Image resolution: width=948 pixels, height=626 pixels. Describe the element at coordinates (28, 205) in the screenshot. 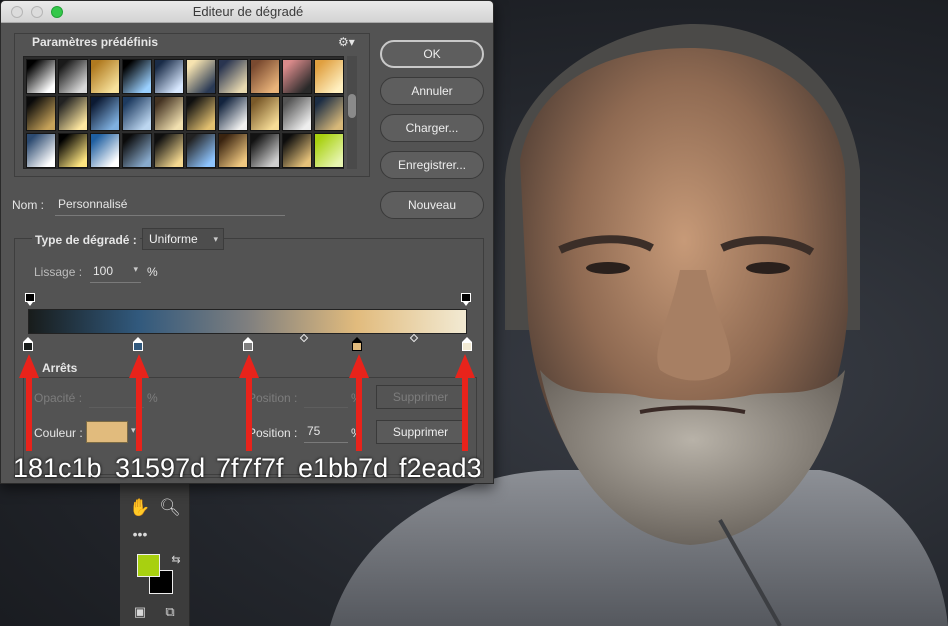

I see `name-label: Nom :` at that location.